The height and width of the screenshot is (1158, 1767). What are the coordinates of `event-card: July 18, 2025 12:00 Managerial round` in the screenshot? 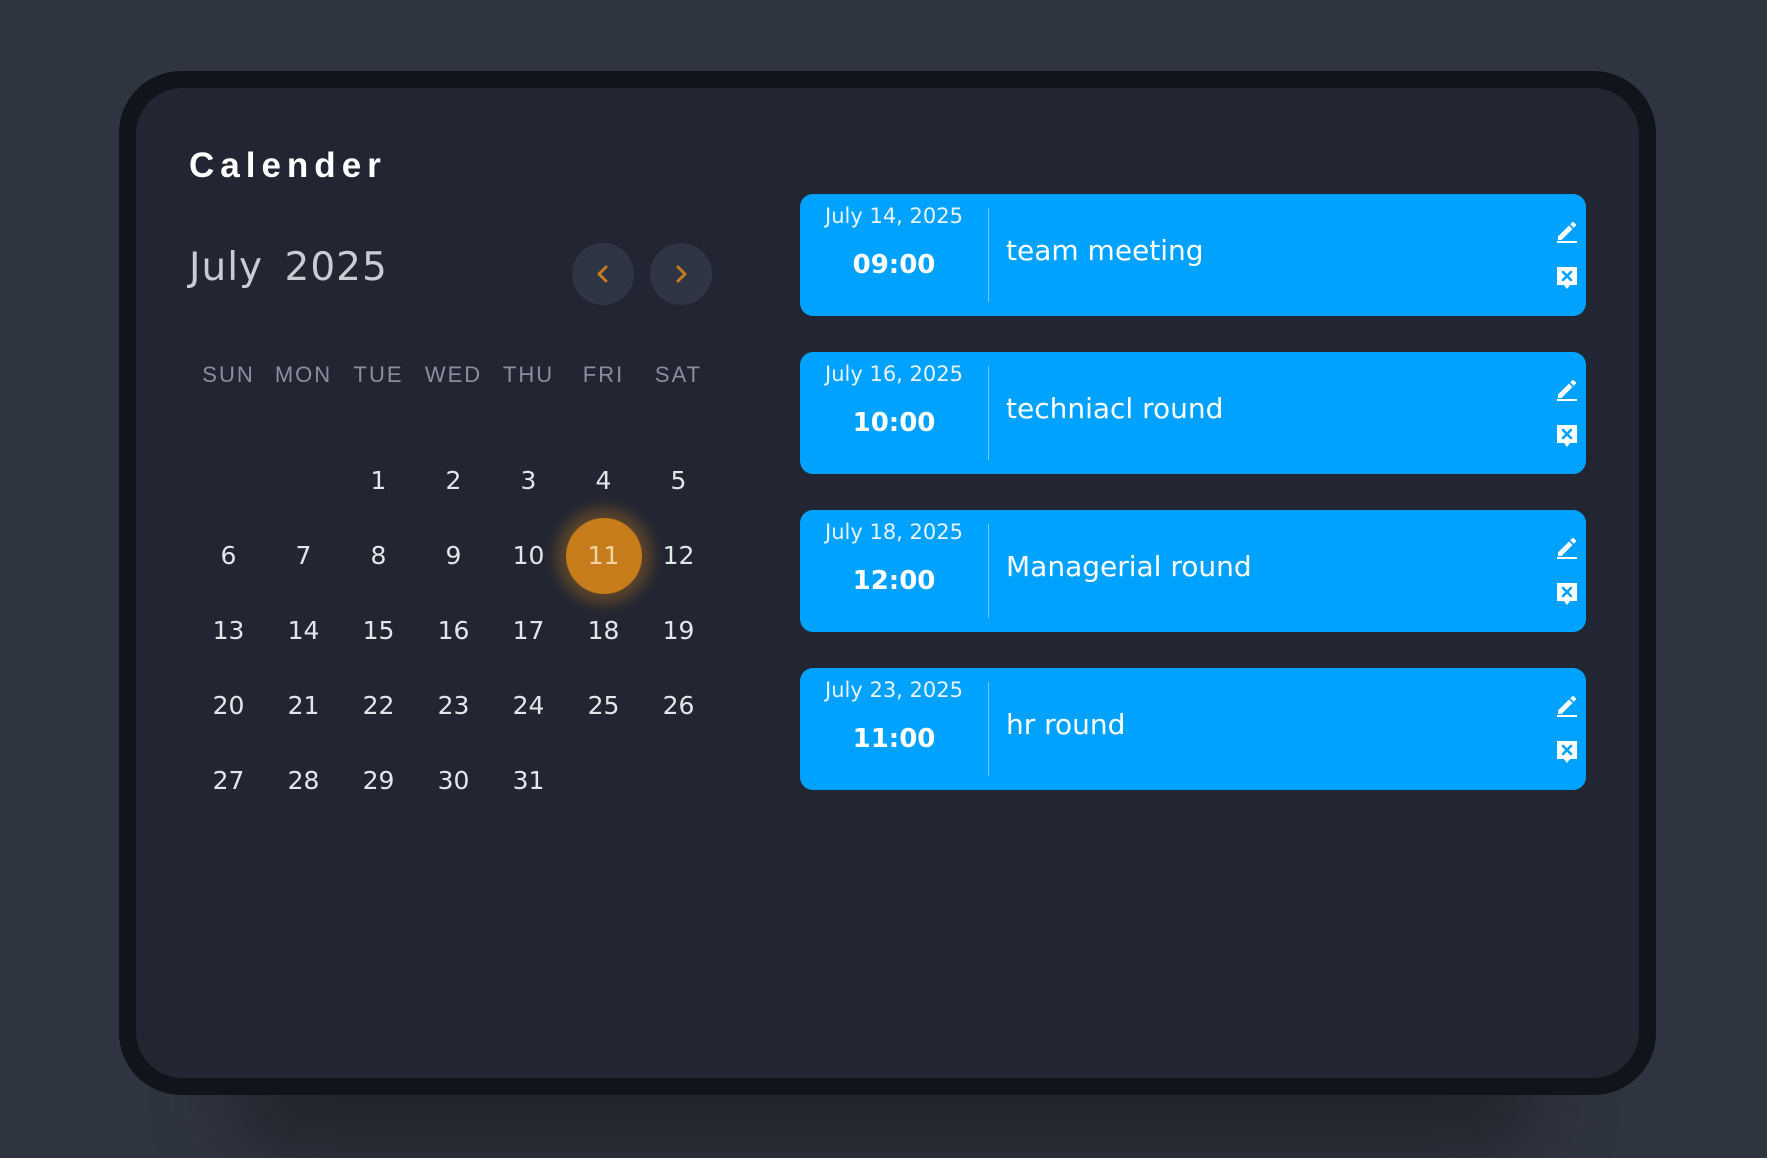 It's located at (1193, 571).